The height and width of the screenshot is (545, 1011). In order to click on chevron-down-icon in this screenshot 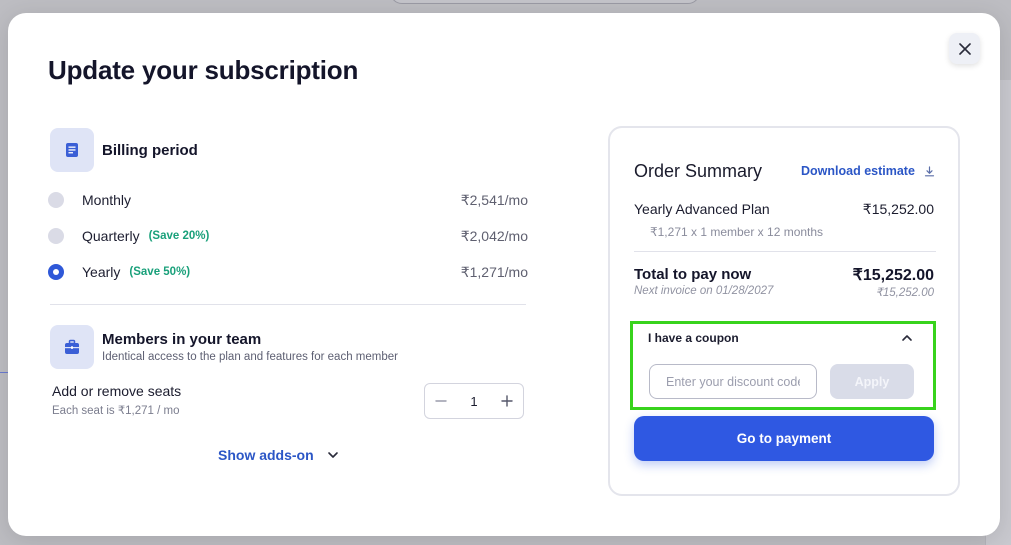, I will do `click(332, 455)`.